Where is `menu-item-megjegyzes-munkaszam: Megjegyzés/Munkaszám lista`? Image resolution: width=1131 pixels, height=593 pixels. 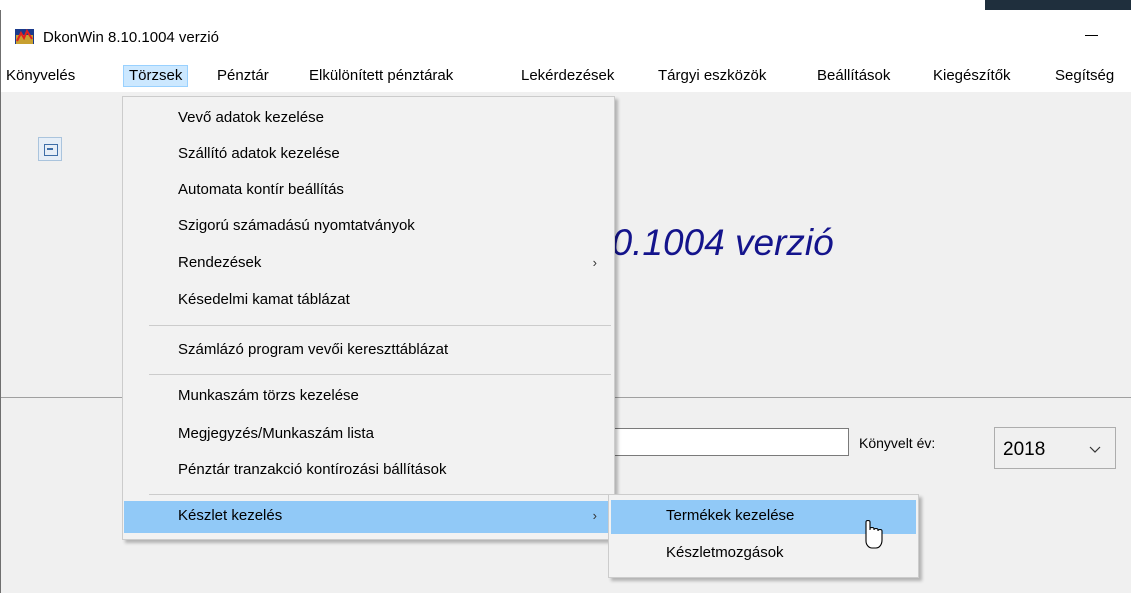 menu-item-megjegyzes-munkaszam: Megjegyzés/Munkaszám lista is located at coordinates (368, 435).